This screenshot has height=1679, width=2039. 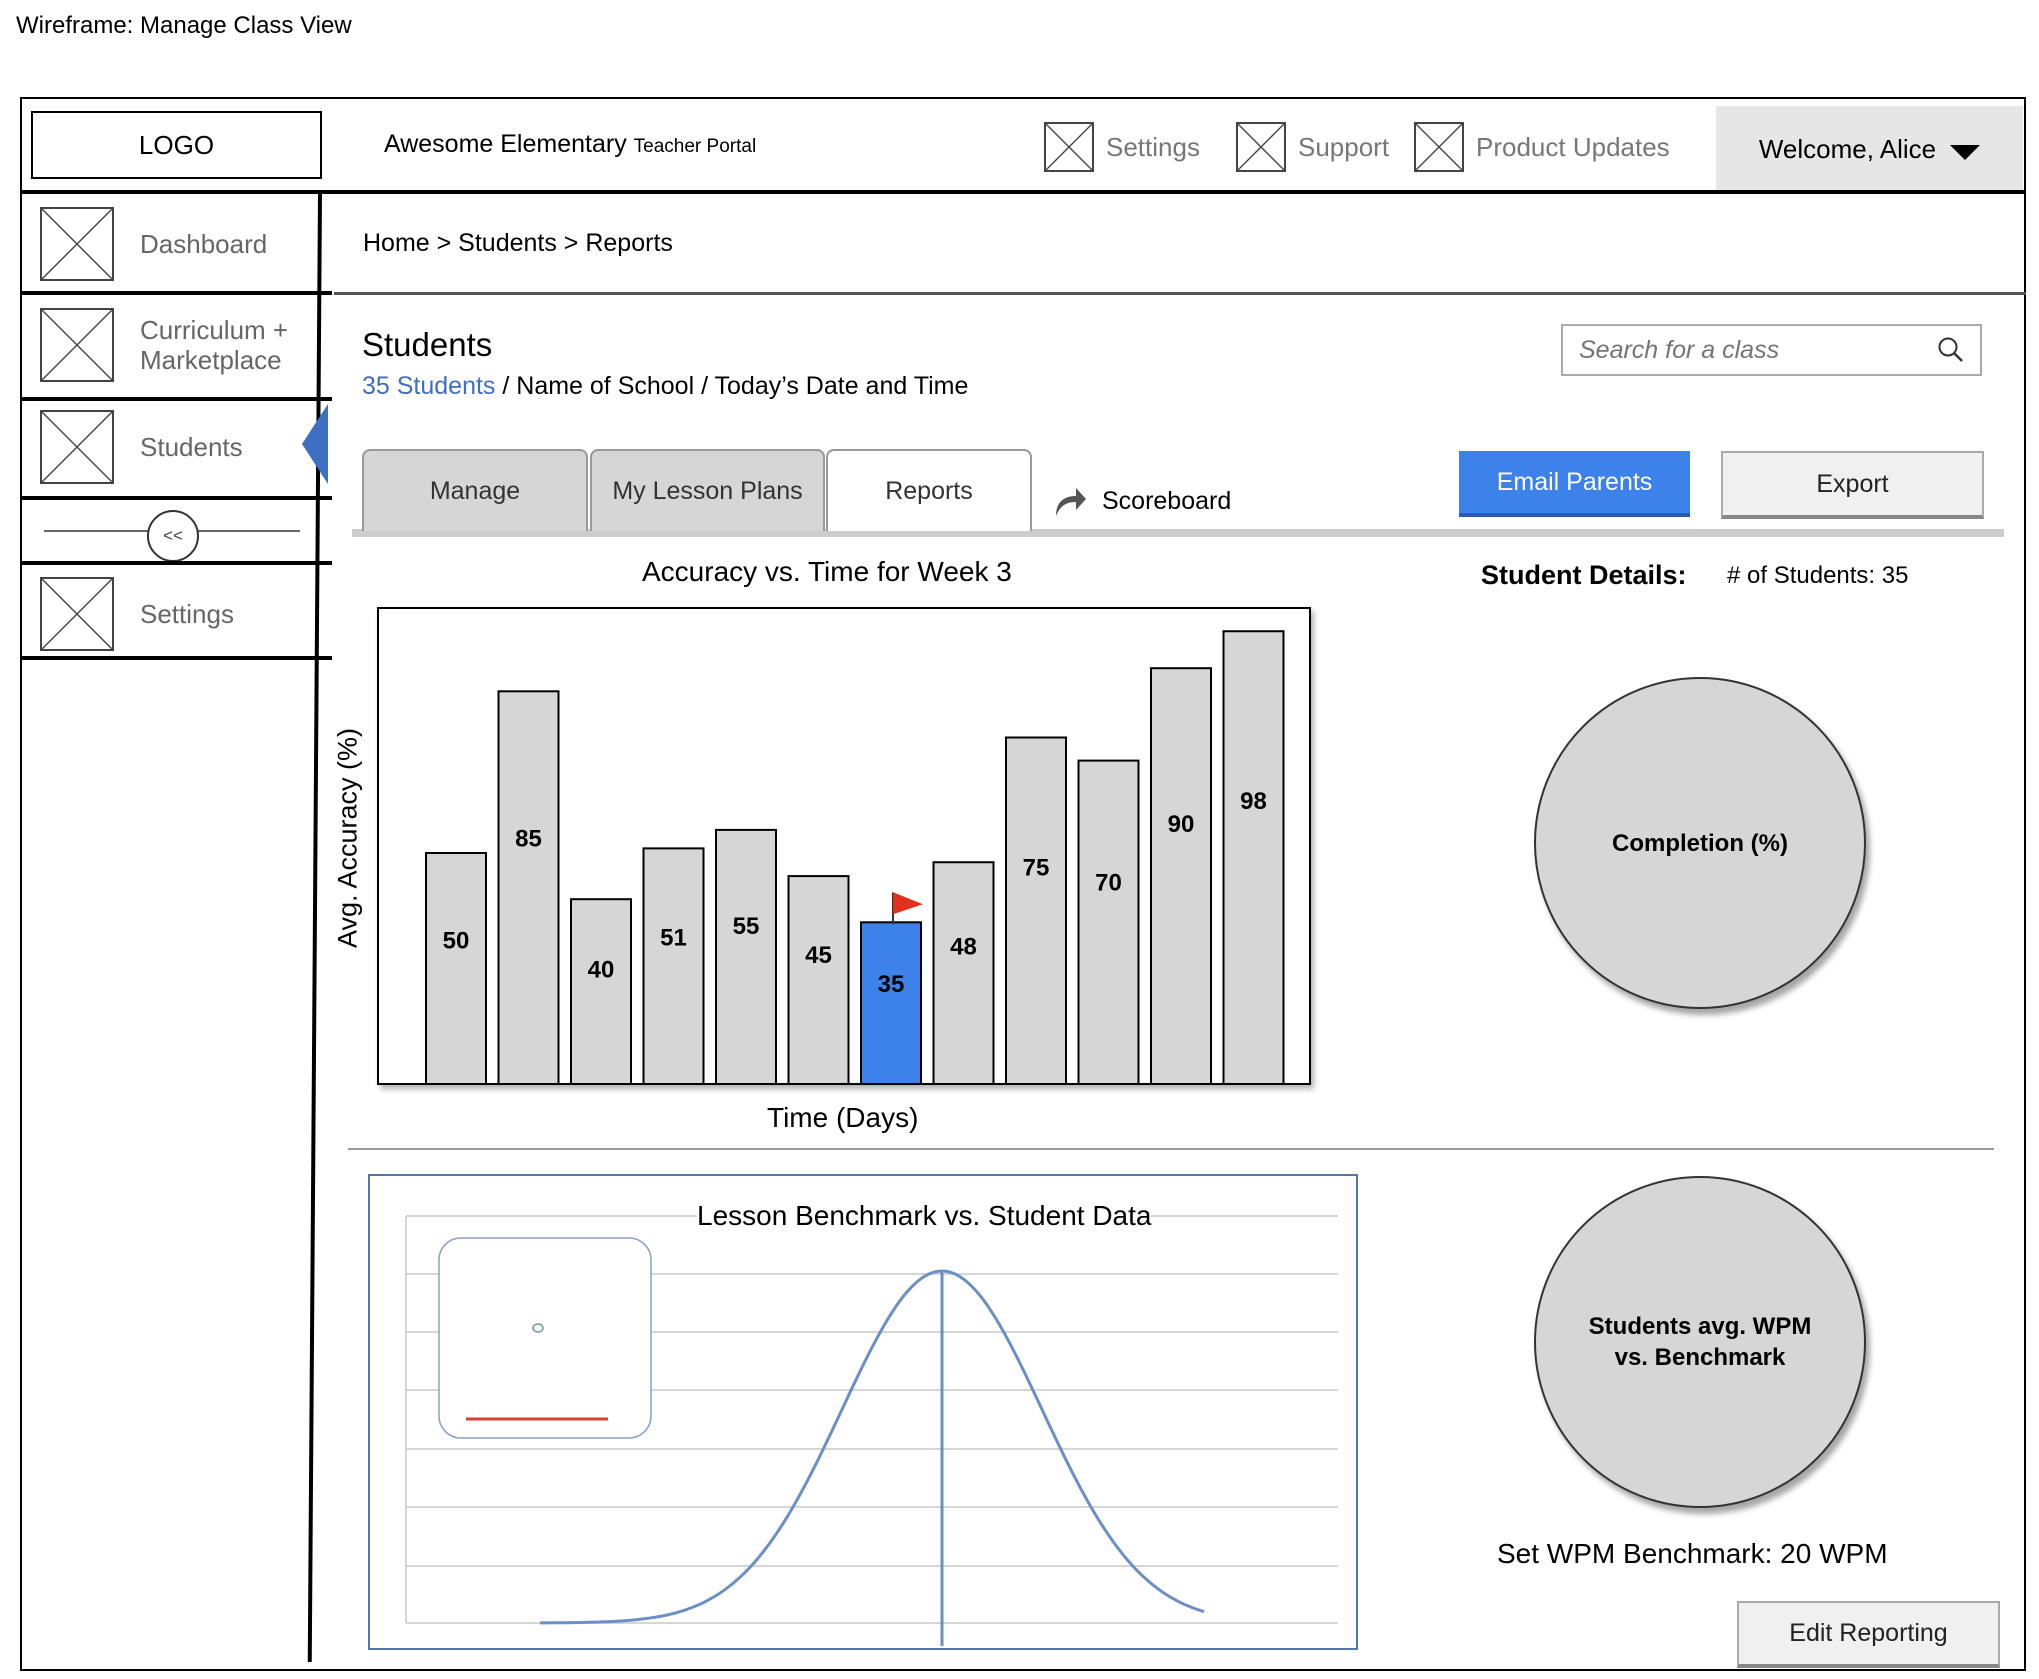 What do you see at coordinates (1868, 1634) in the screenshot?
I see `edit-reporting-button: Edit Reporting` at bounding box center [1868, 1634].